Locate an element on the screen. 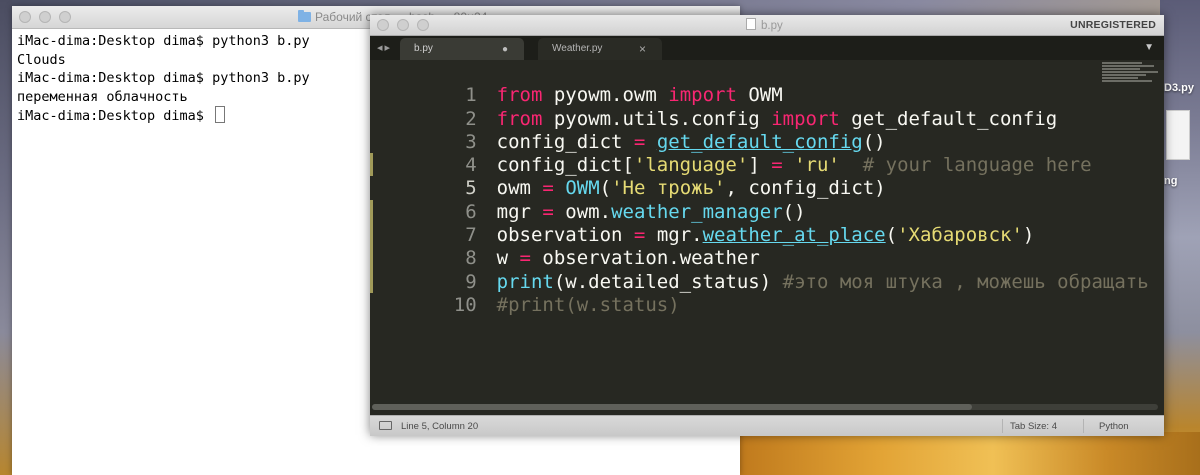 The image size is (1200, 475). minimap is located at coordinates (1131, 77).